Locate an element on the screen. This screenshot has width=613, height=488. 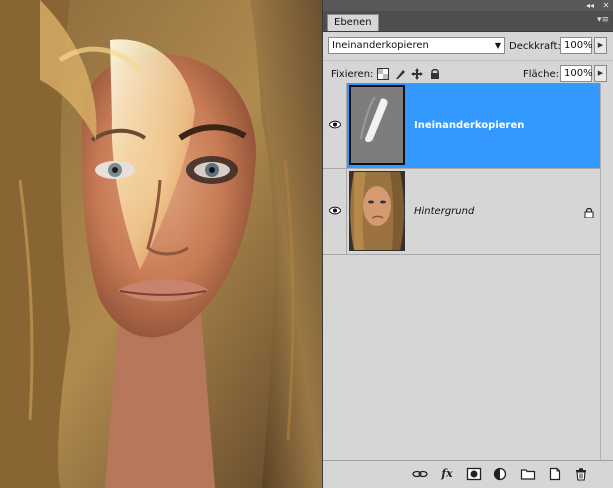
panel-tab-bar: Ebenen ▾≡ is located at coordinates (468, 21).